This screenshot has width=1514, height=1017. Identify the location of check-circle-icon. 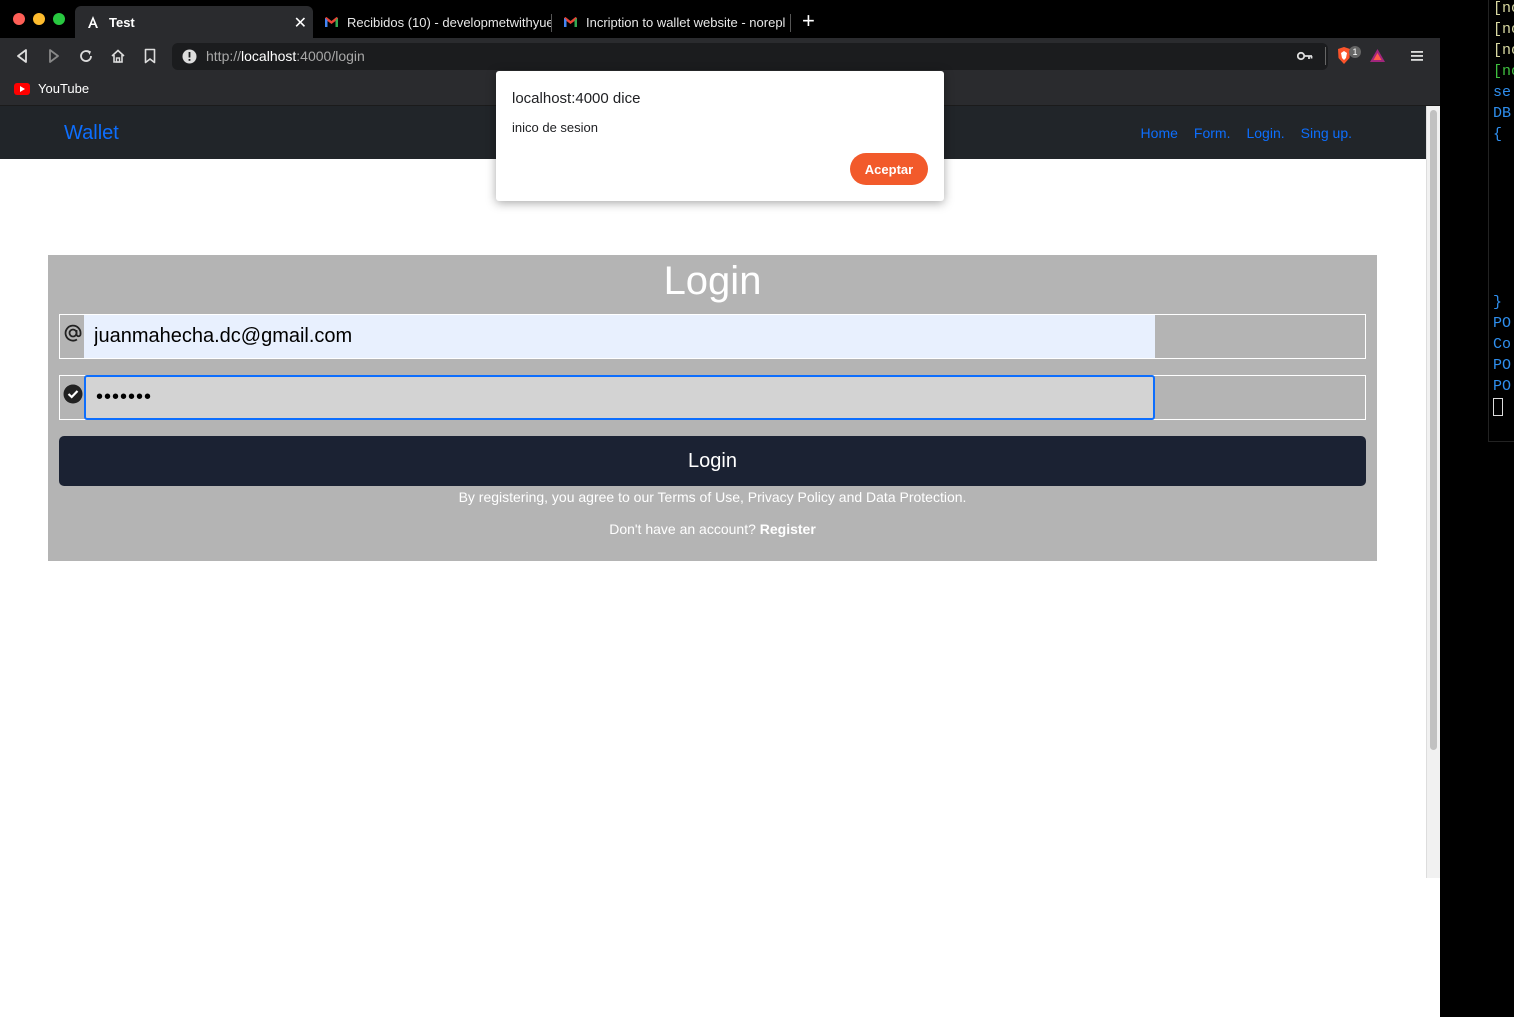
(73, 394).